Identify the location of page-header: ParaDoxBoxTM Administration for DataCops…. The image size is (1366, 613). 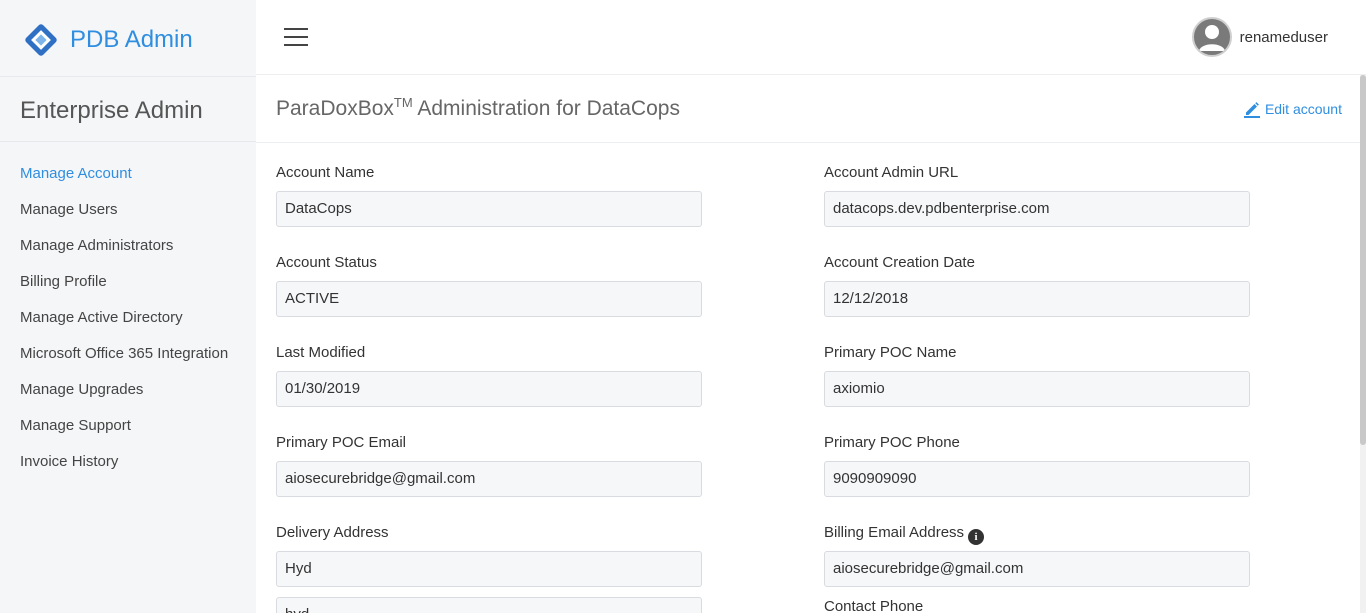
(808, 109).